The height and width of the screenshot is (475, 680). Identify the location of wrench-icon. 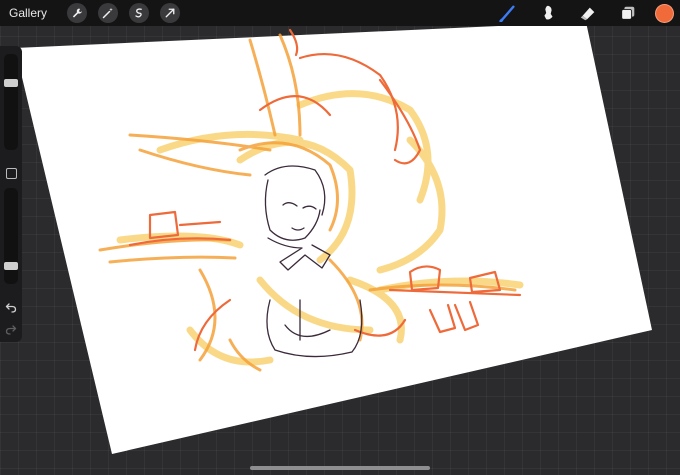
(77, 13).